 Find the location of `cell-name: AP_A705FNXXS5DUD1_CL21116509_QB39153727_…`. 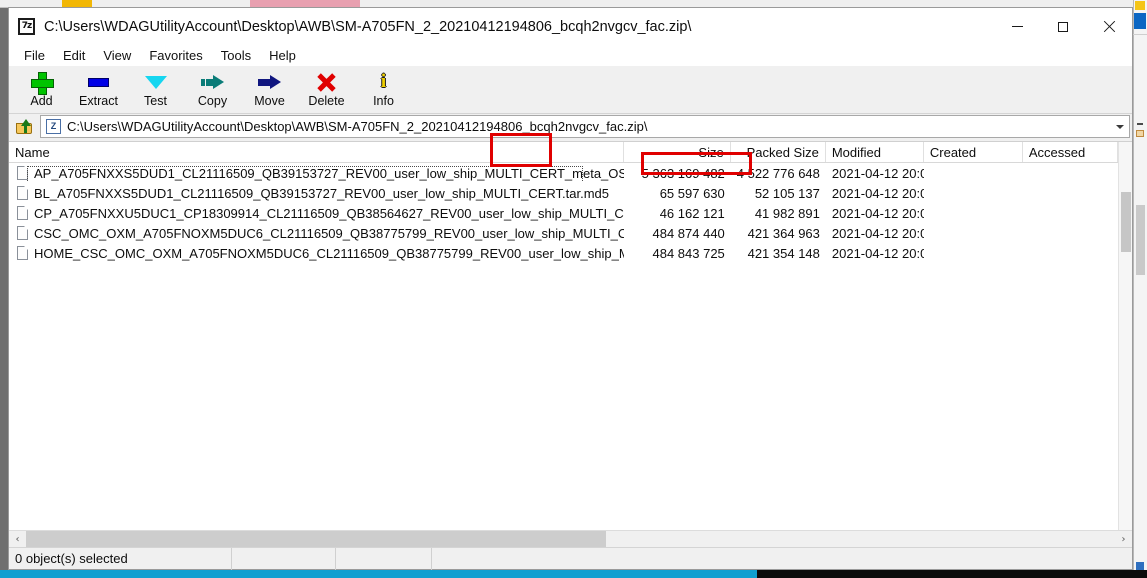

cell-name: AP_A705FNXXS5DUD1_CL21116509_QB39153727_… is located at coordinates (317, 173).